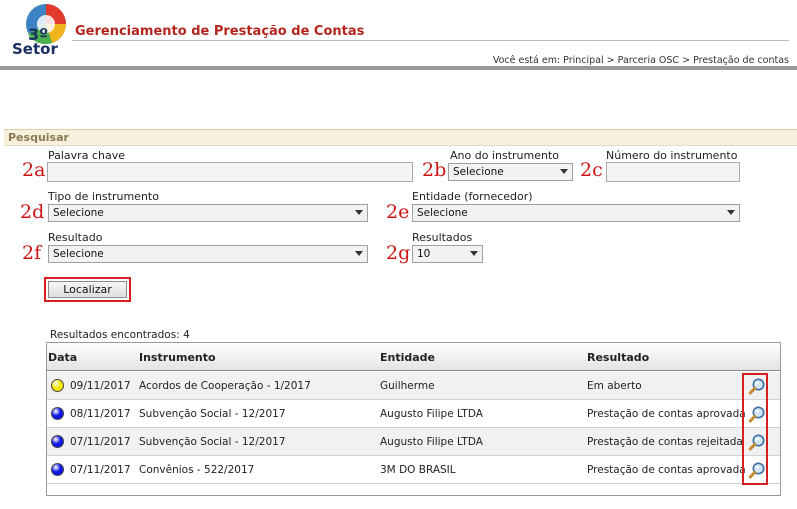 This screenshot has width=797, height=509. What do you see at coordinates (665, 442) in the screenshot?
I see `cell-result: Prestação de contas rejeitada` at bounding box center [665, 442].